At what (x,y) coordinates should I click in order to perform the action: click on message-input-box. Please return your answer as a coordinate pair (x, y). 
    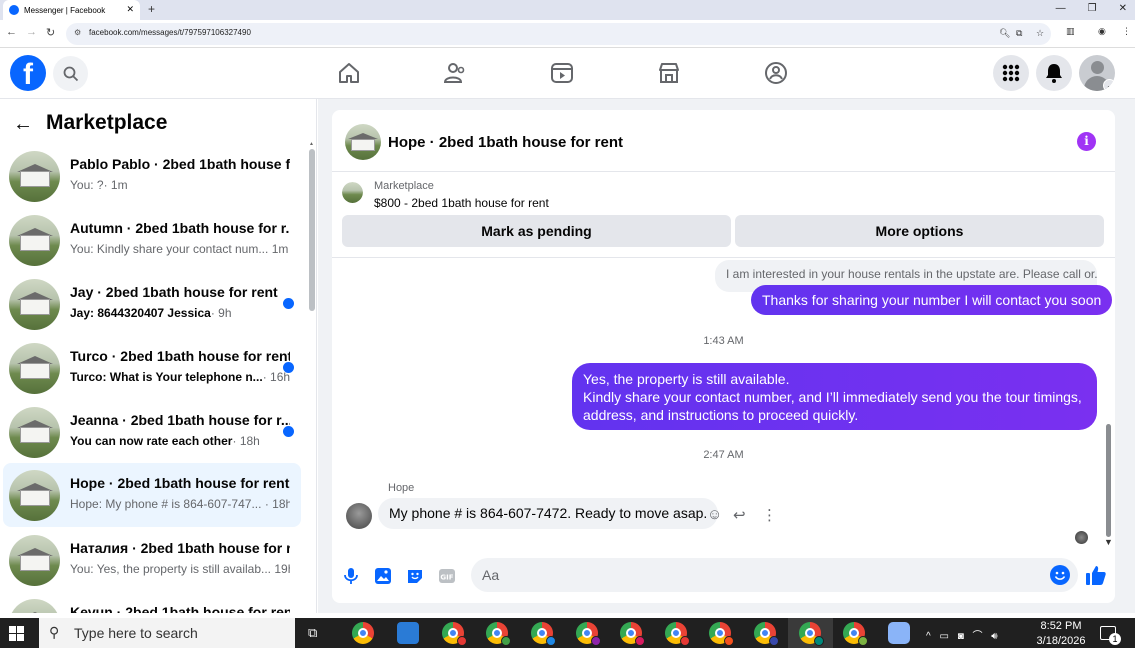
    Looking at the image, I should click on (774, 575).